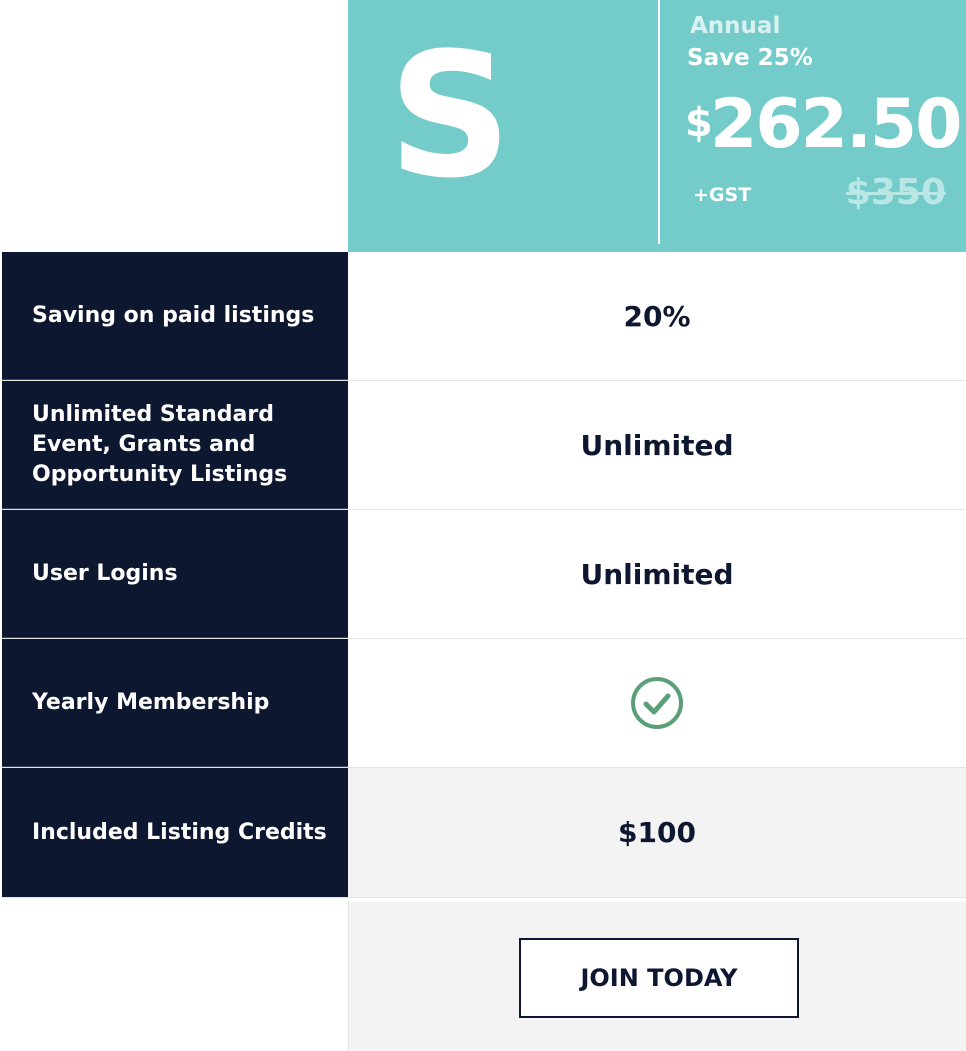 This screenshot has width=966, height=1051. I want to click on feature-row: User Logins Unlimited, so click(484, 574).